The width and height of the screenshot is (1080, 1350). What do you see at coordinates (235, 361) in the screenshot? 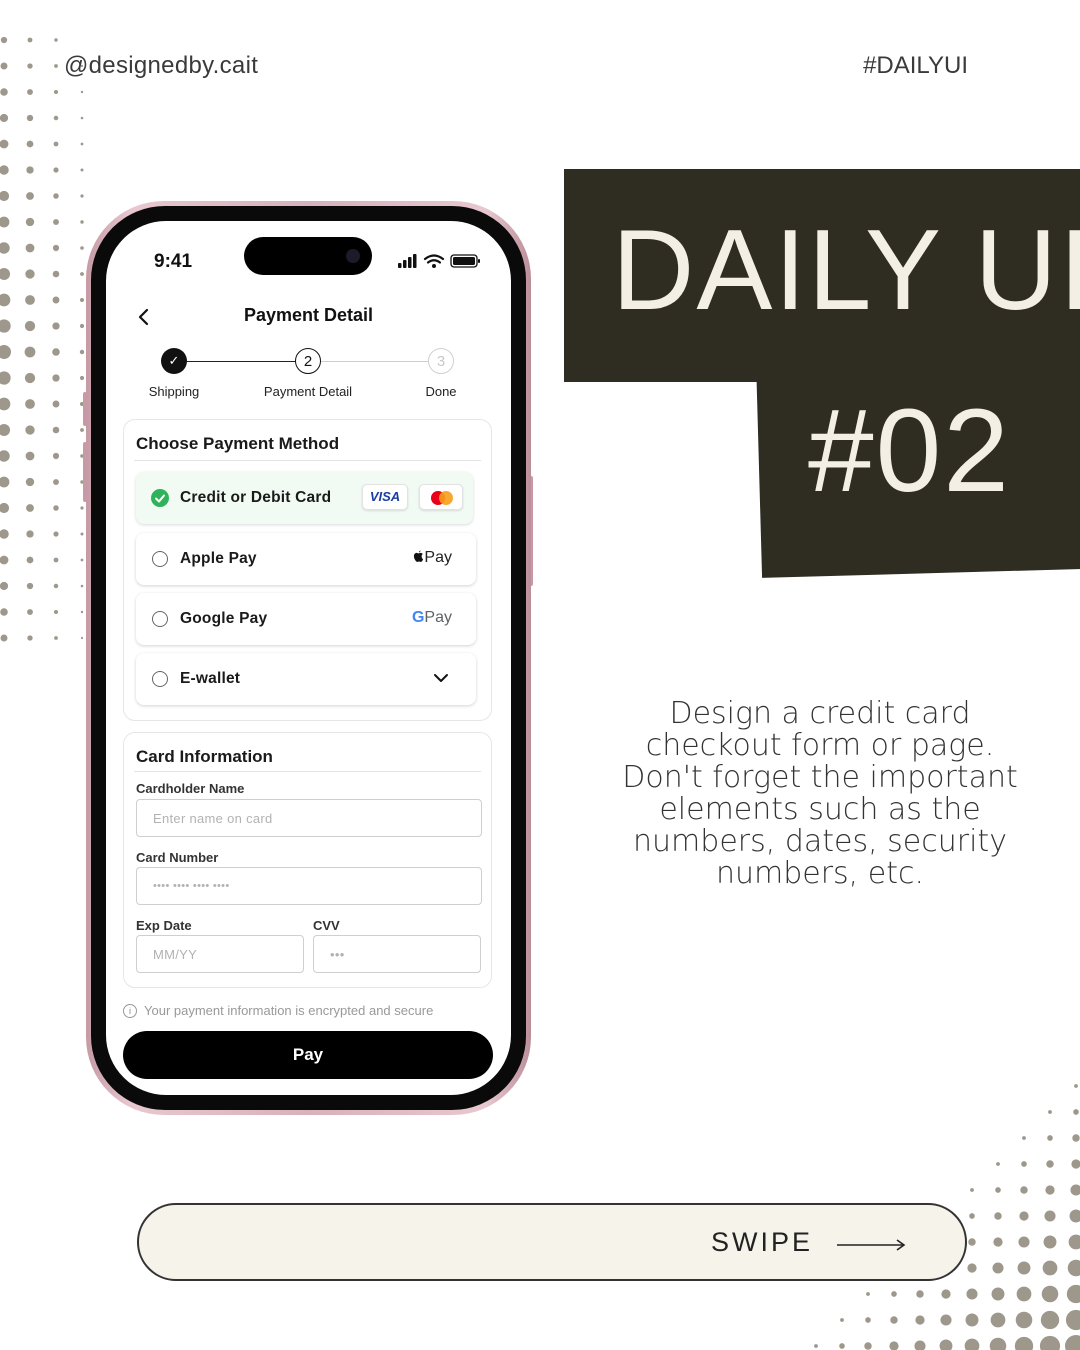
I see `stepper-line-complete` at bounding box center [235, 361].